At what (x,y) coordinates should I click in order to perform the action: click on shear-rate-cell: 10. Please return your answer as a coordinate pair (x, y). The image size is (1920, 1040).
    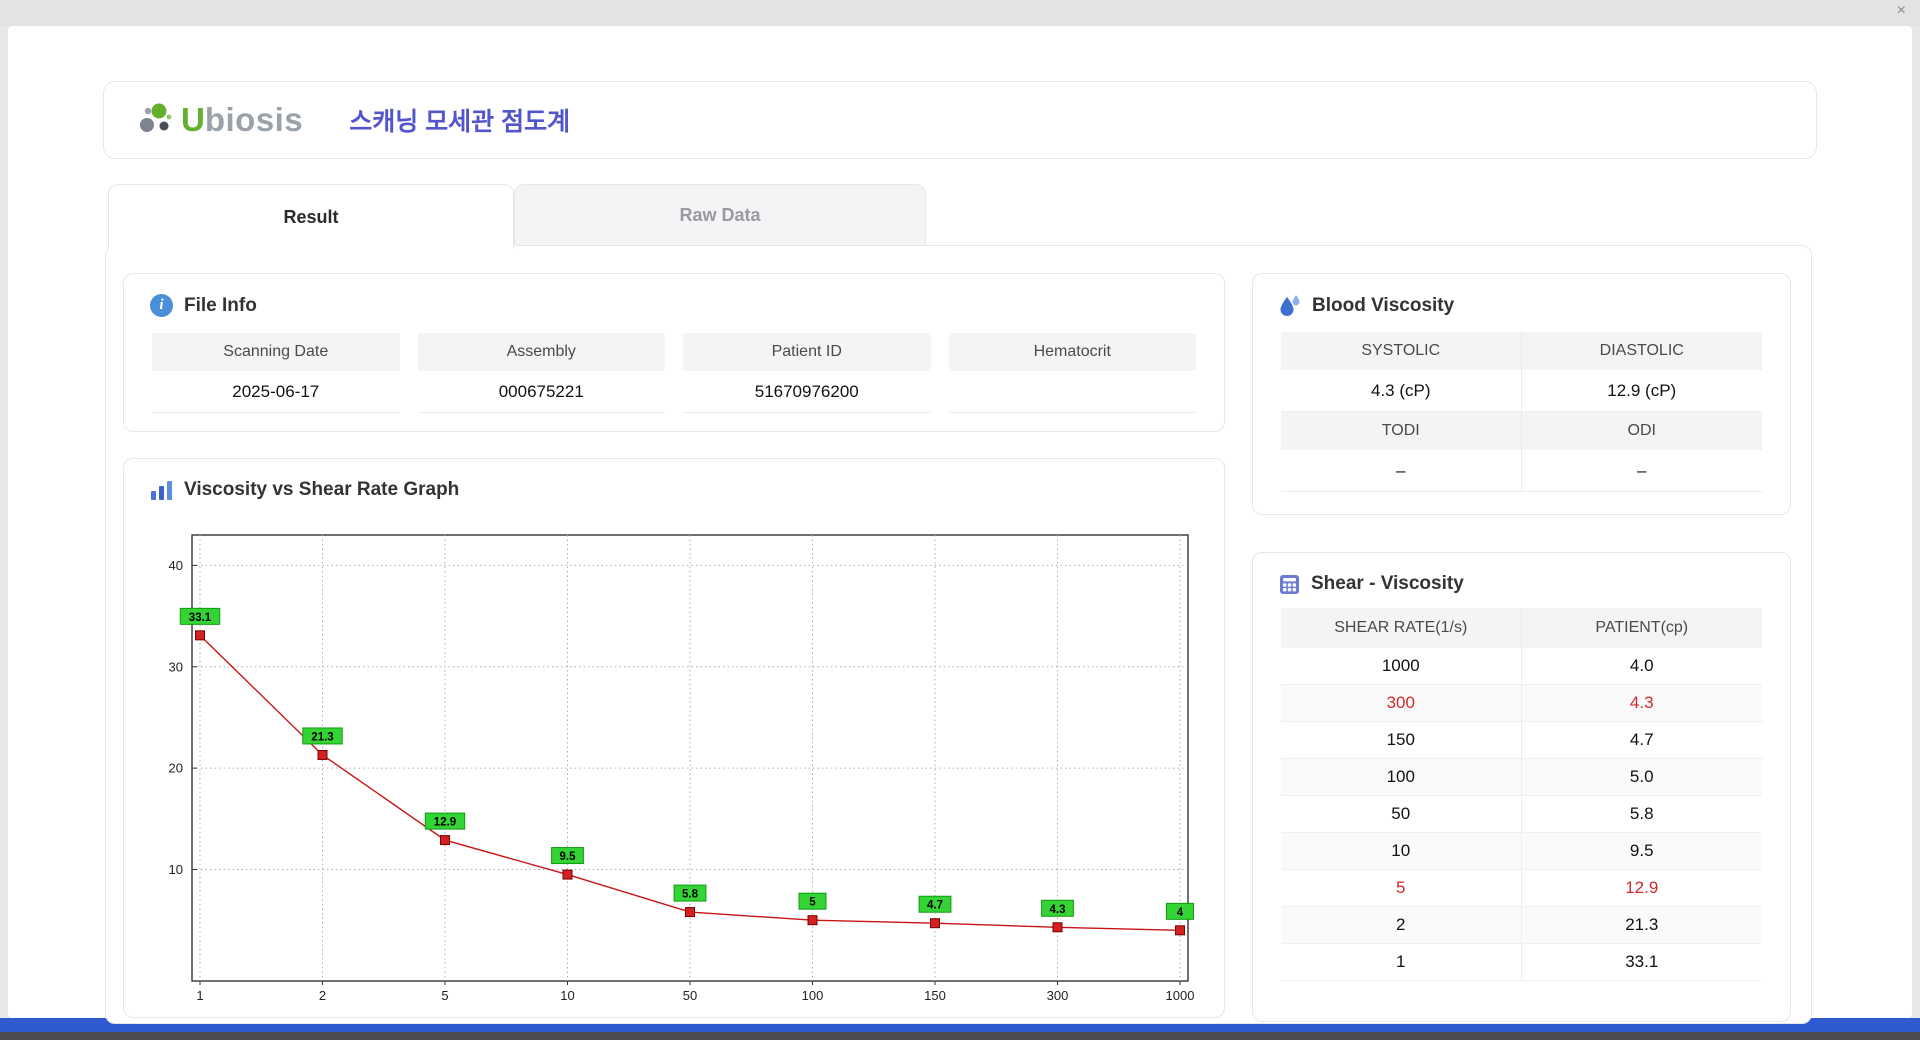
    Looking at the image, I should click on (1401, 851).